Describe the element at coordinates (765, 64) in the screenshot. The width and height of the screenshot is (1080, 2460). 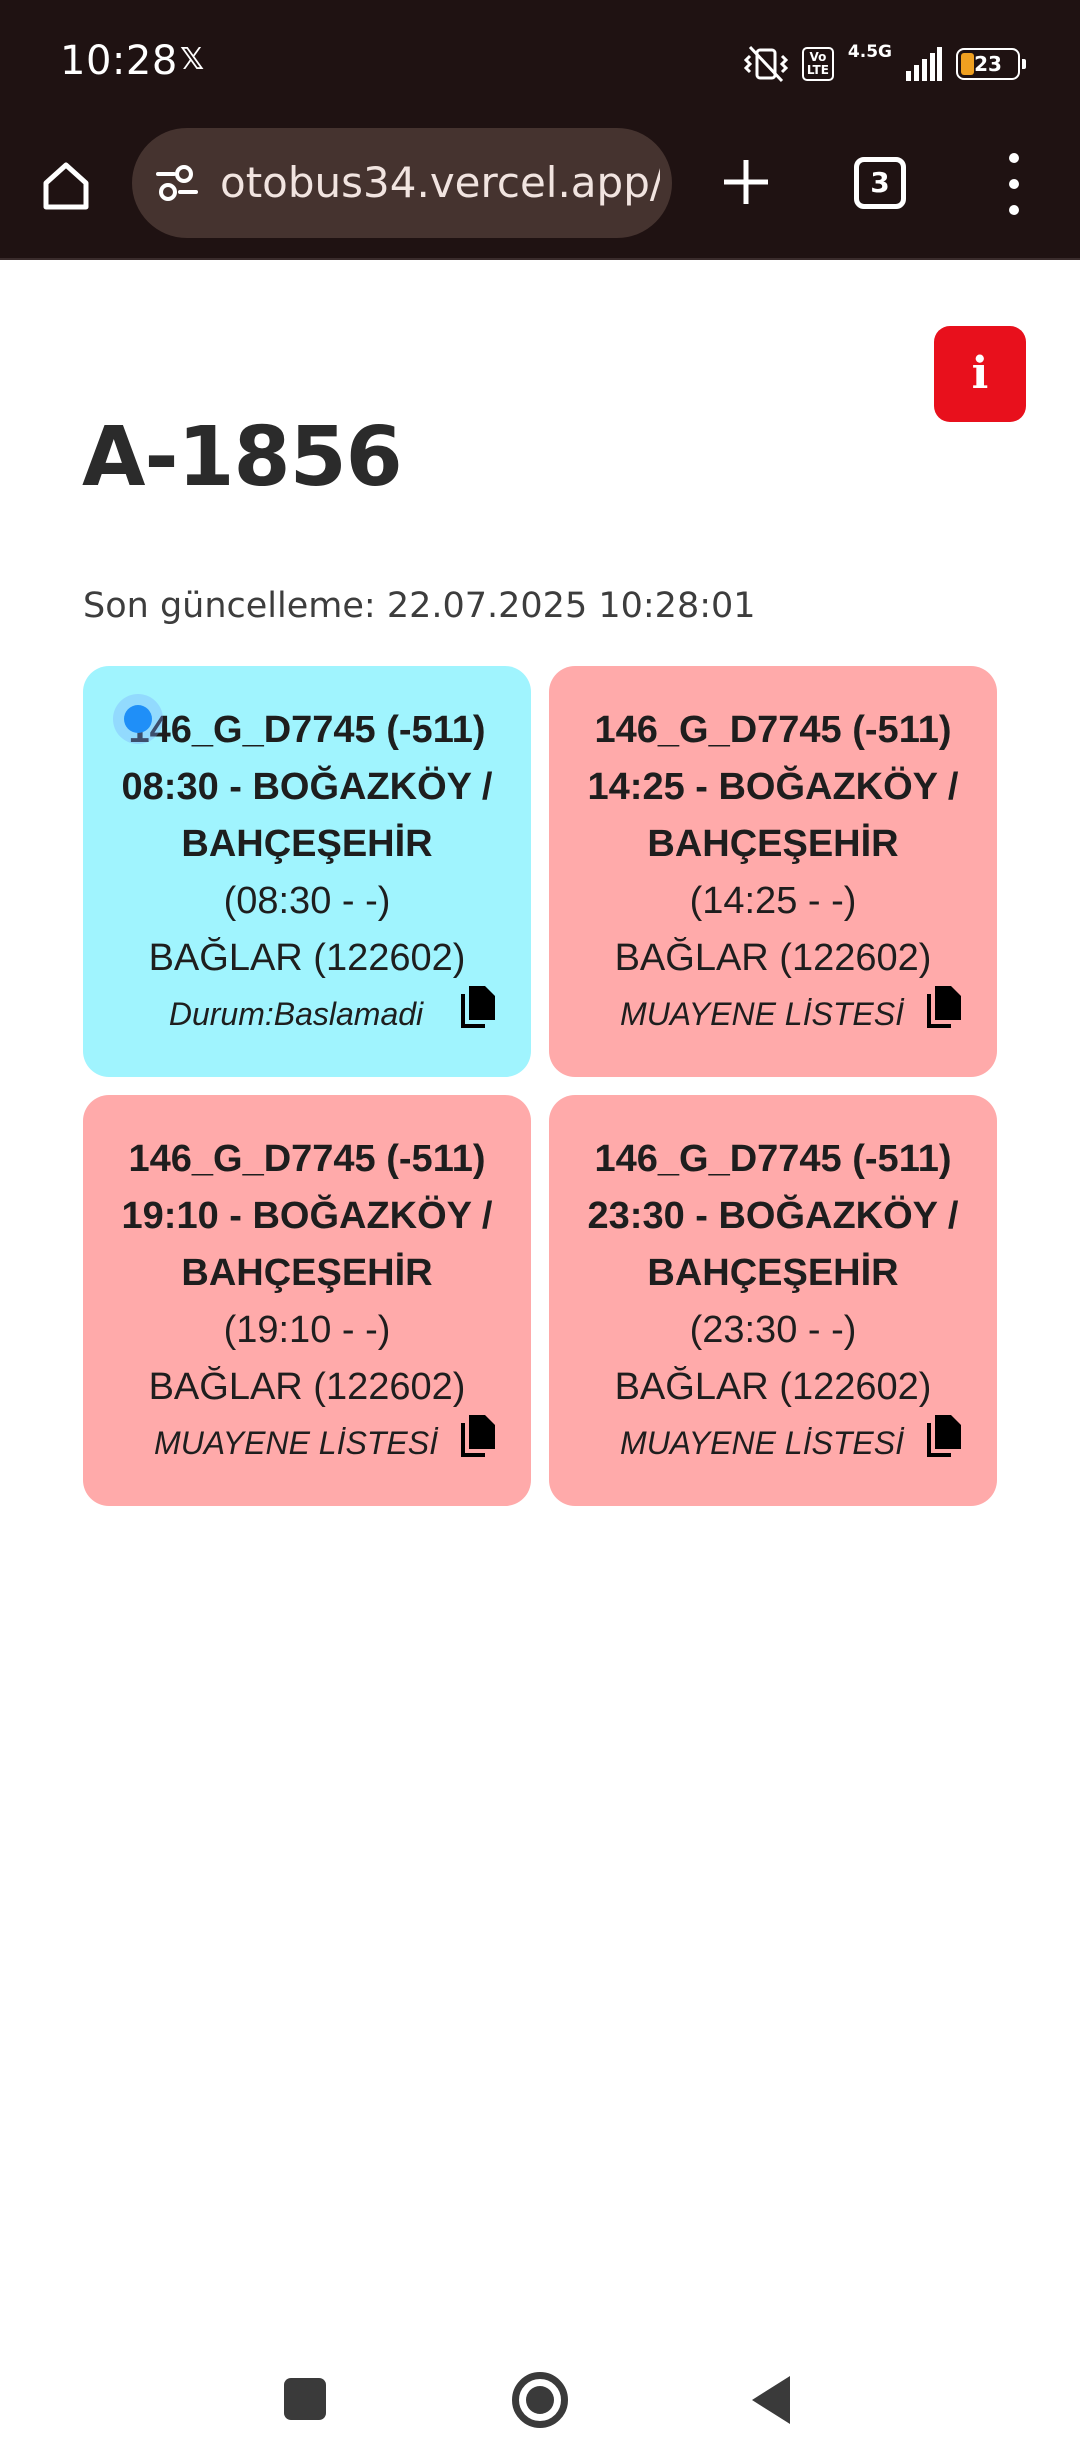
I see `vibrate-off-icon` at that location.